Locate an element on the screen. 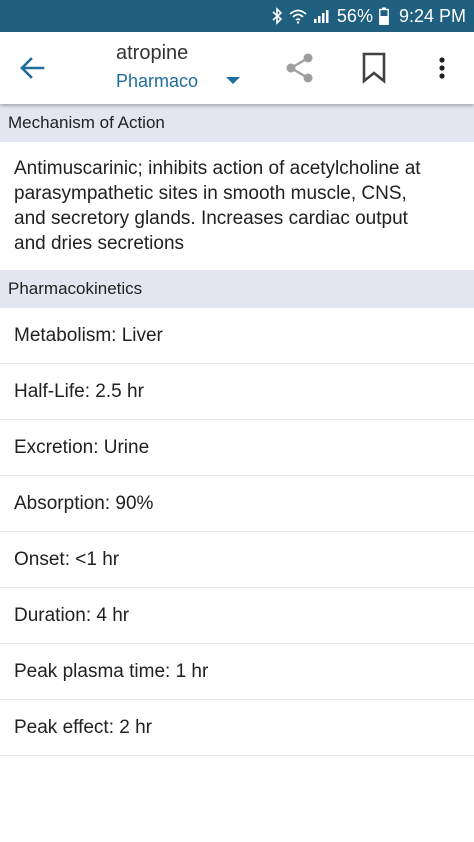 The image size is (474, 842). section-dropdown: Pharmaco is located at coordinates (178, 81).